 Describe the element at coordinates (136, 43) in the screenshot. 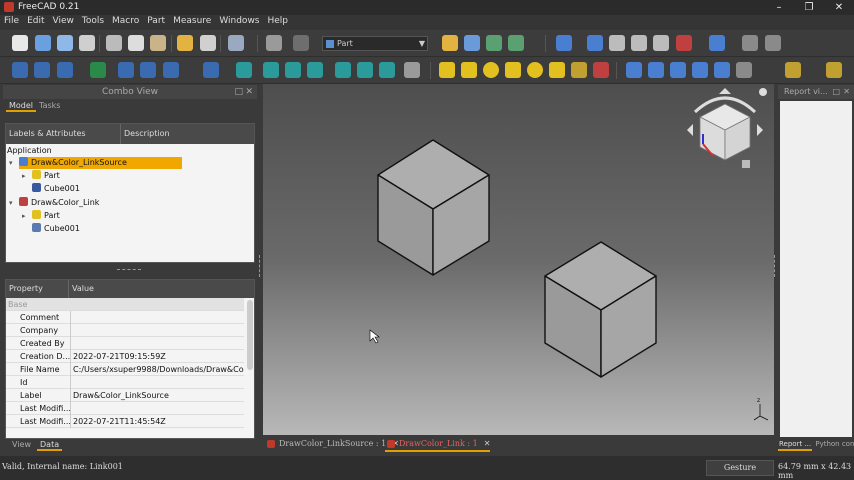

I see `copy-icon` at that location.